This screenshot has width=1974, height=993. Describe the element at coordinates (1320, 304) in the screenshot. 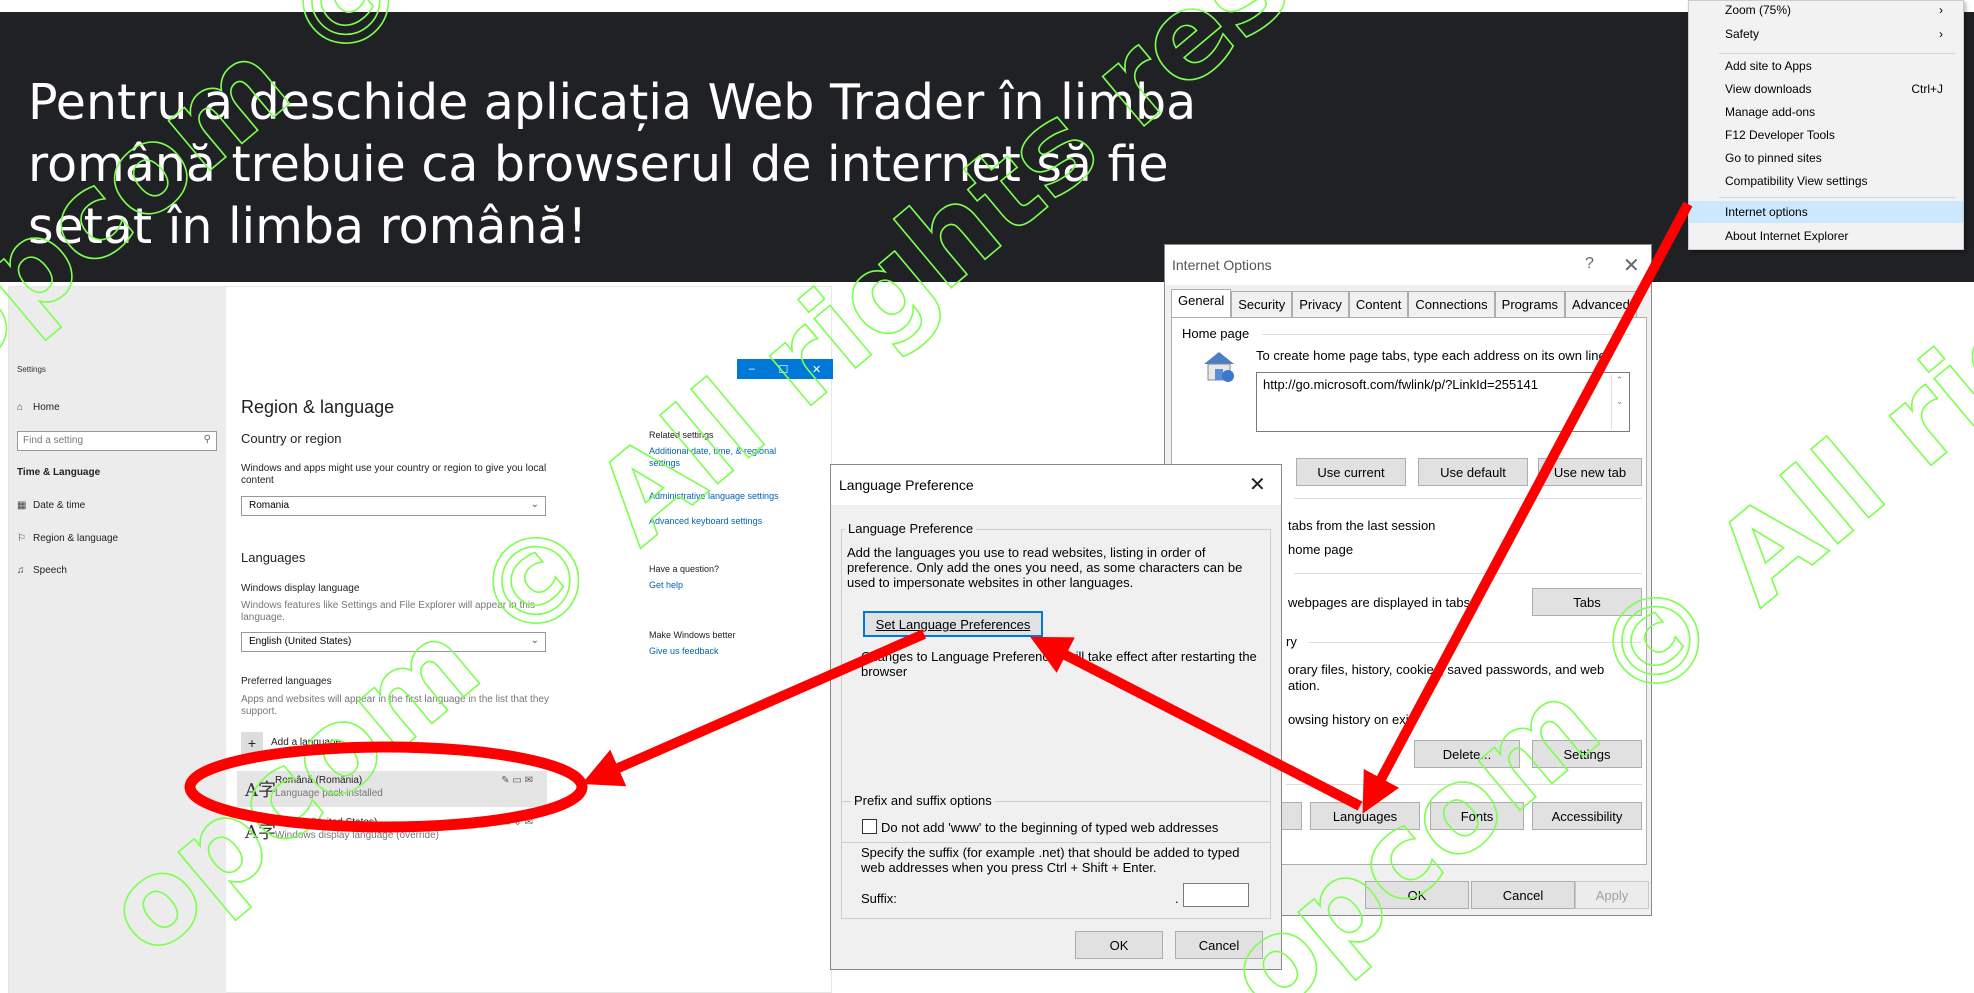

I see `tab-privacy: Privacy` at that location.